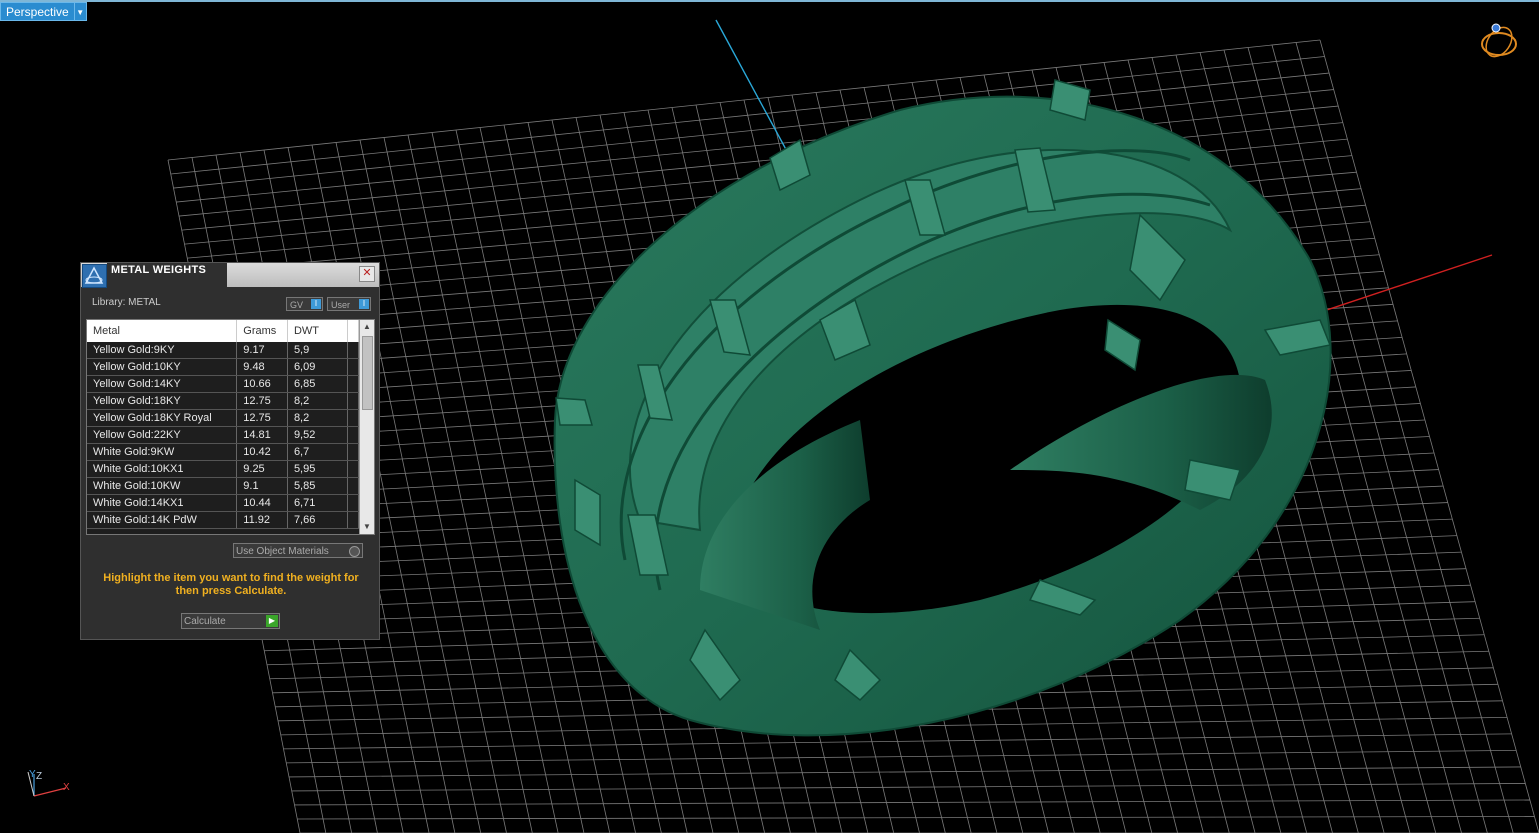 The image size is (1539, 833). I want to click on view-selector: Perspective ▼, so click(43, 11).